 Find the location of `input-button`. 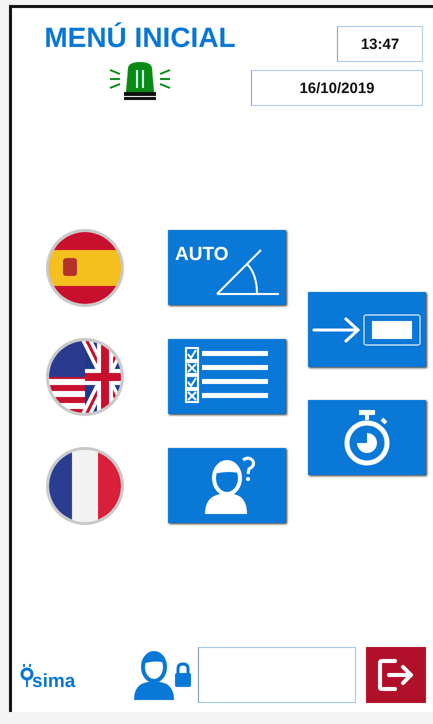

input-button is located at coordinates (367, 329).